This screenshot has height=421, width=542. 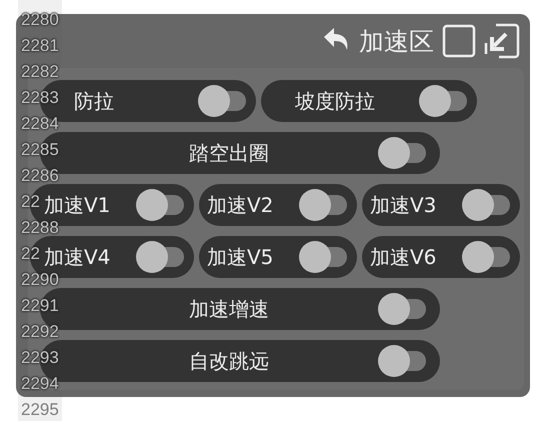 What do you see at coordinates (39, 306) in the screenshot?
I see `line-number: 2291` at bounding box center [39, 306].